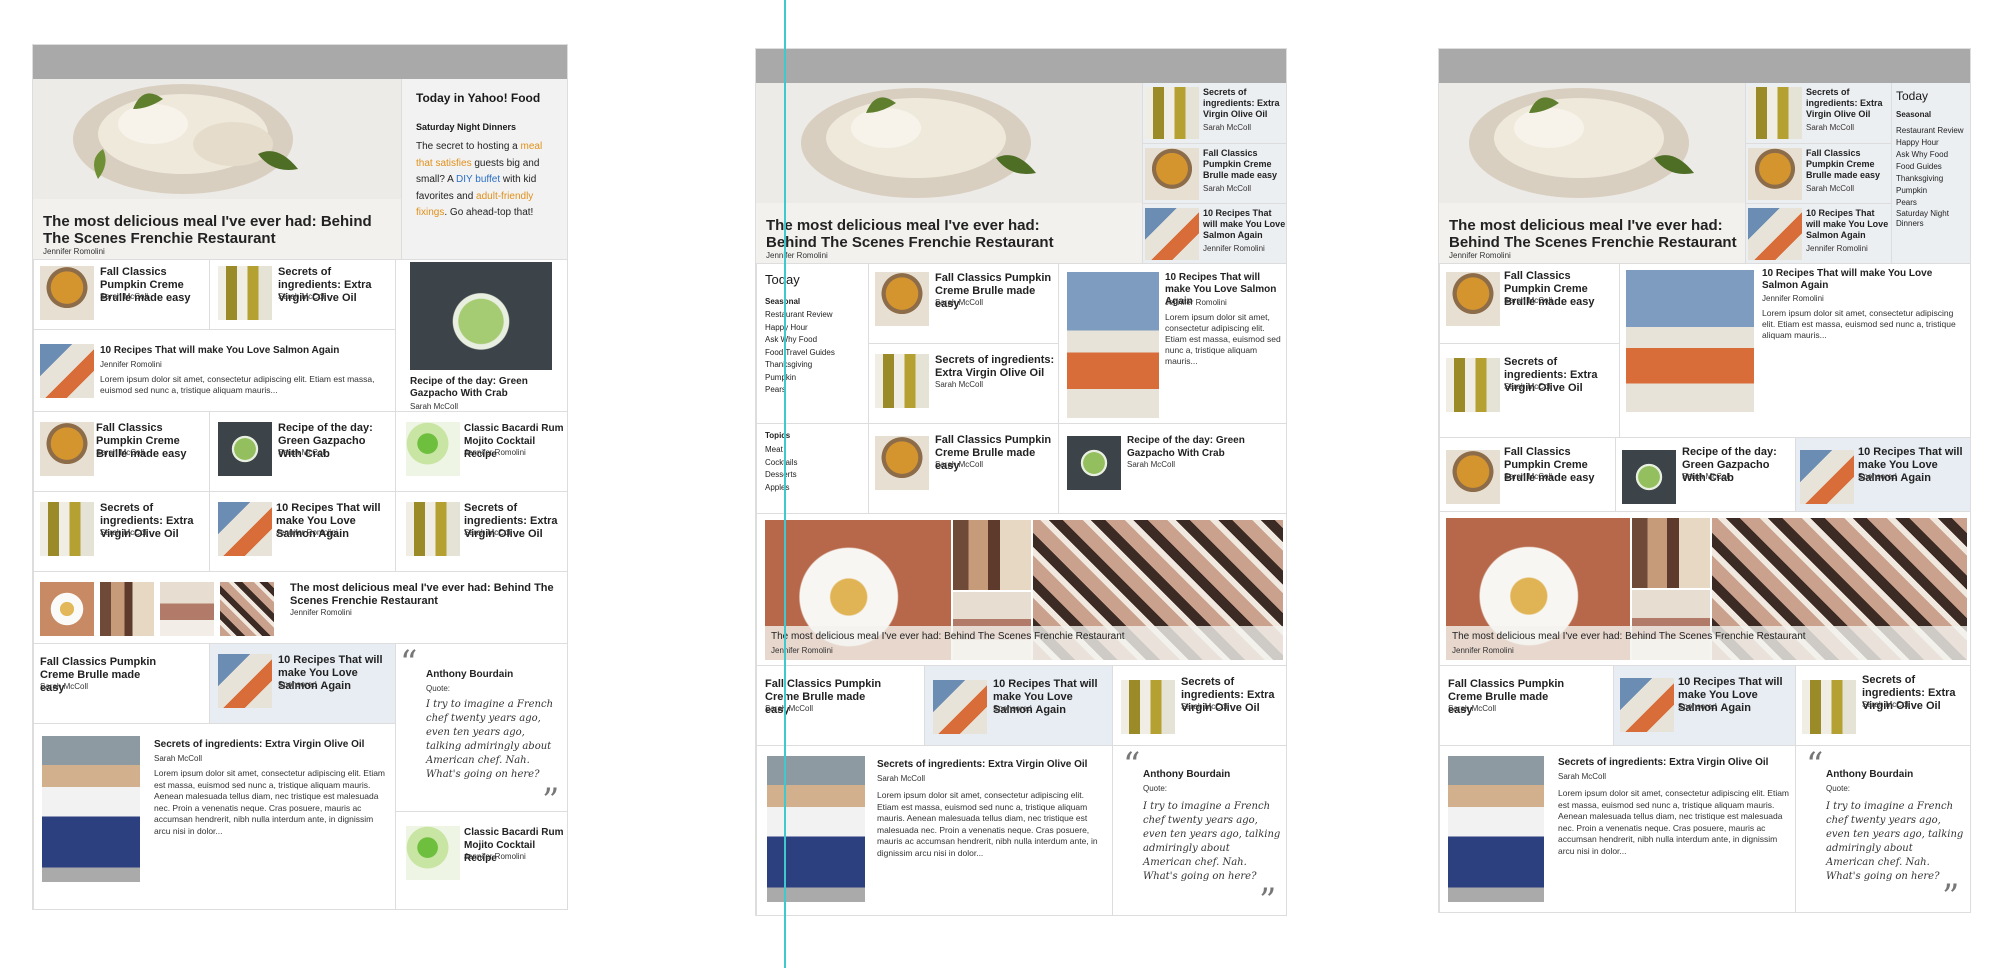  I want to click on open-quote-icon: “, so click(409, 663).